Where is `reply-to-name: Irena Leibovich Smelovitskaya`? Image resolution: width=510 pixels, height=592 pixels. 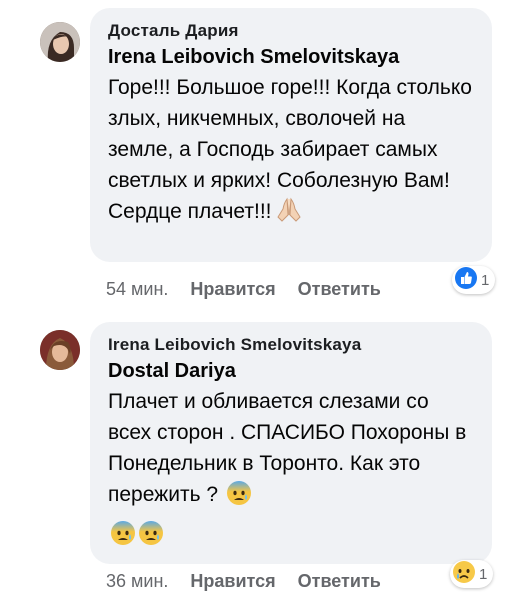 reply-to-name: Irena Leibovich Smelovitskaya is located at coordinates (291, 345).